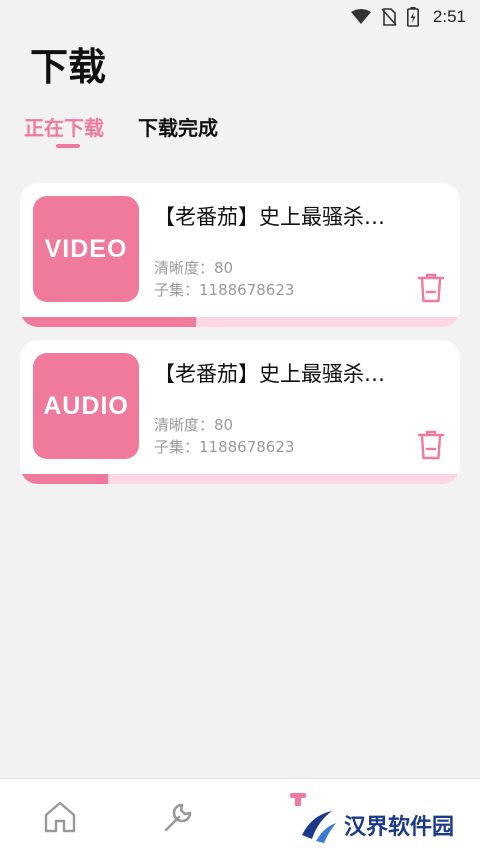 Image resolution: width=480 pixels, height=853 pixels. Describe the element at coordinates (360, 16) in the screenshot. I see `wifi-icon` at that location.